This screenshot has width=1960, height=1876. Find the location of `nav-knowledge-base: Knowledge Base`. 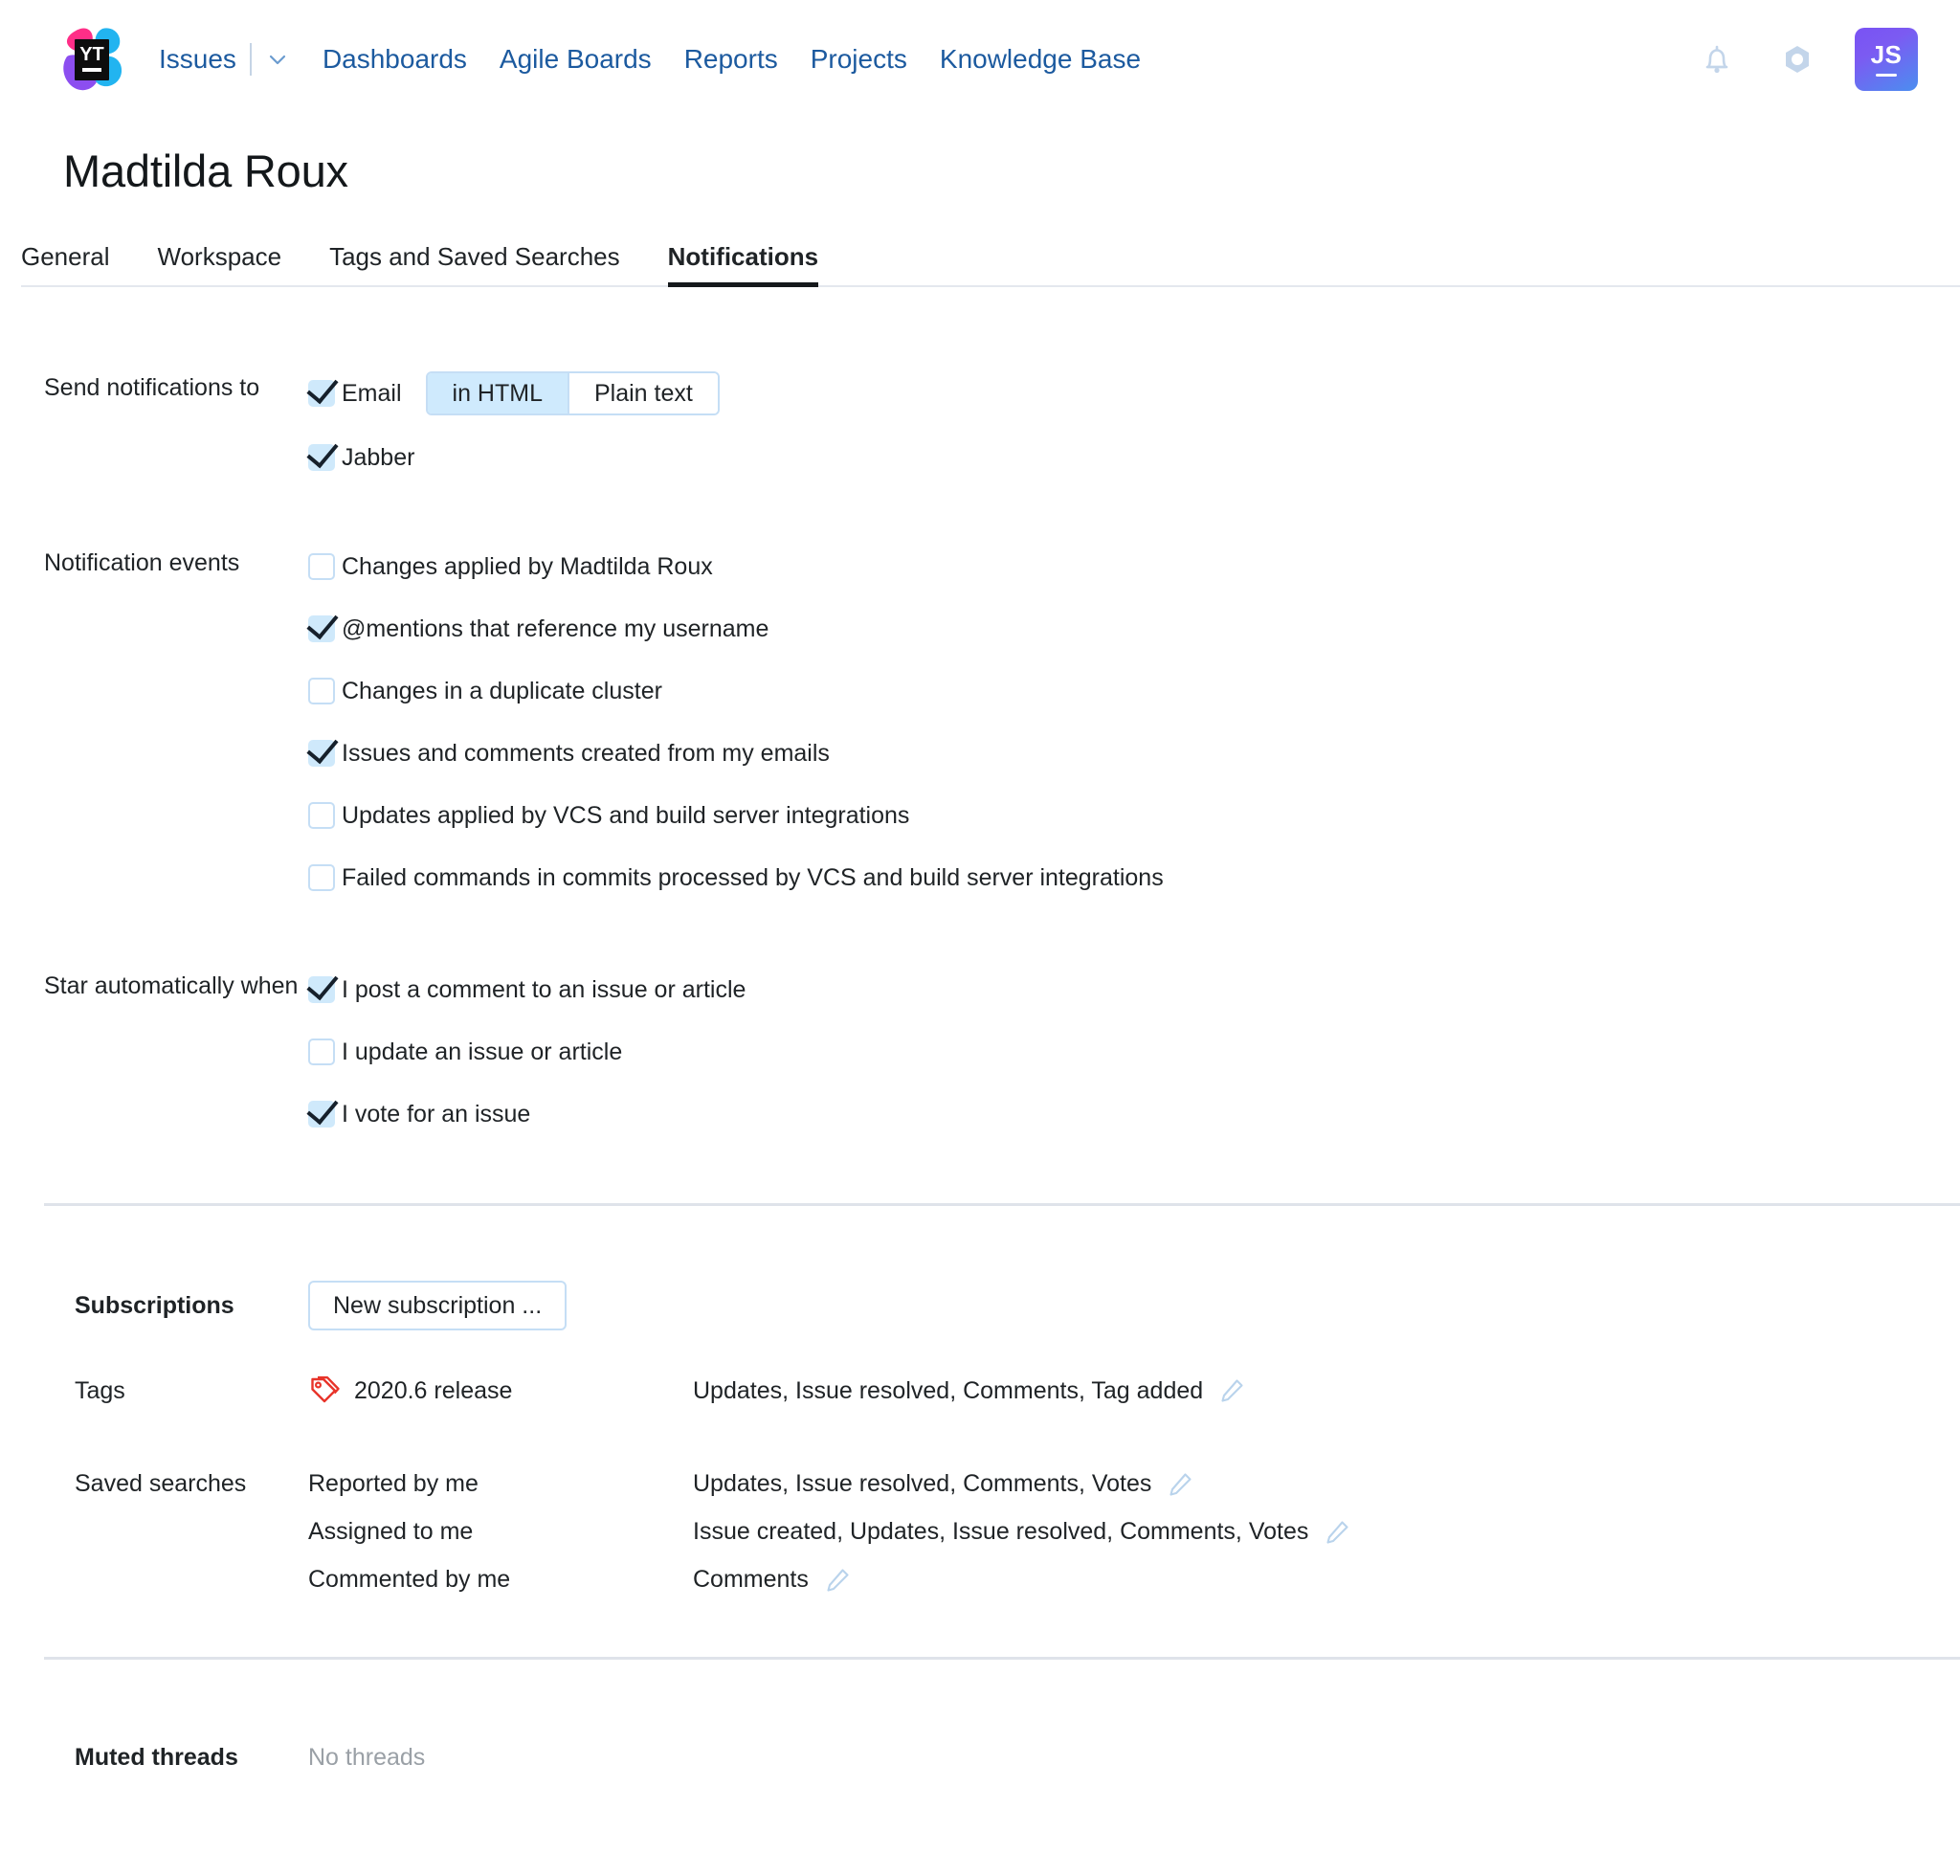

nav-knowledge-base: Knowledge Base is located at coordinates (1041, 59).